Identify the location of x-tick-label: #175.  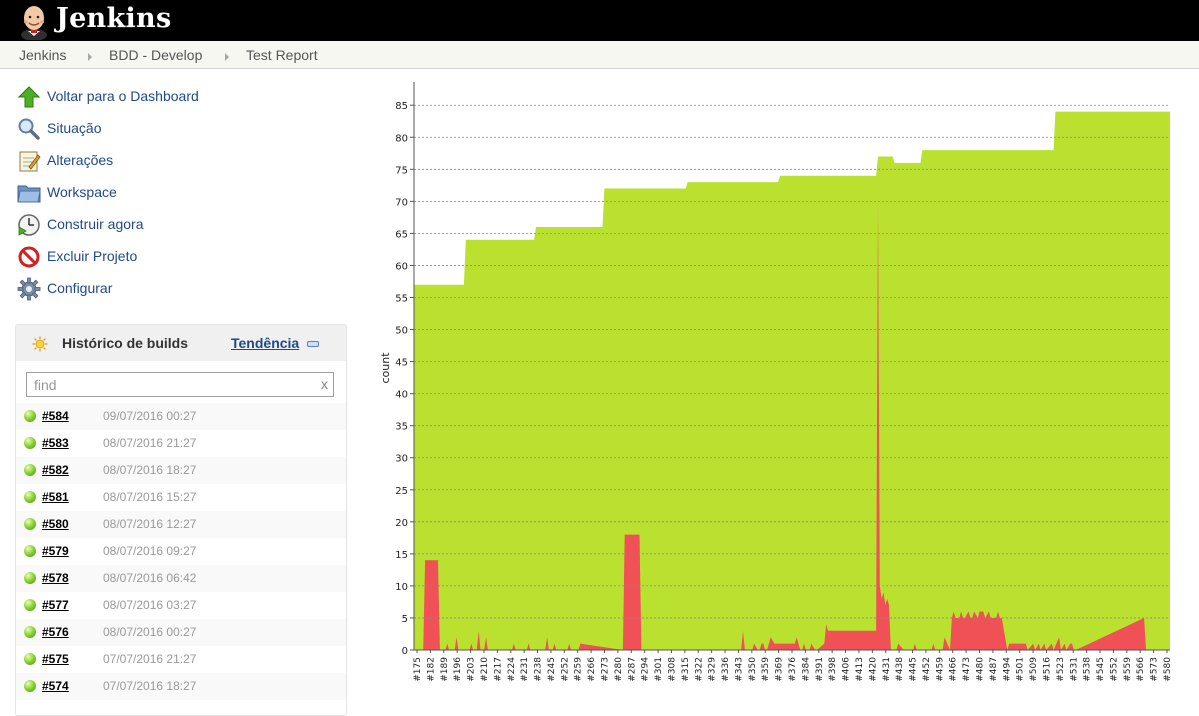
(418, 669).